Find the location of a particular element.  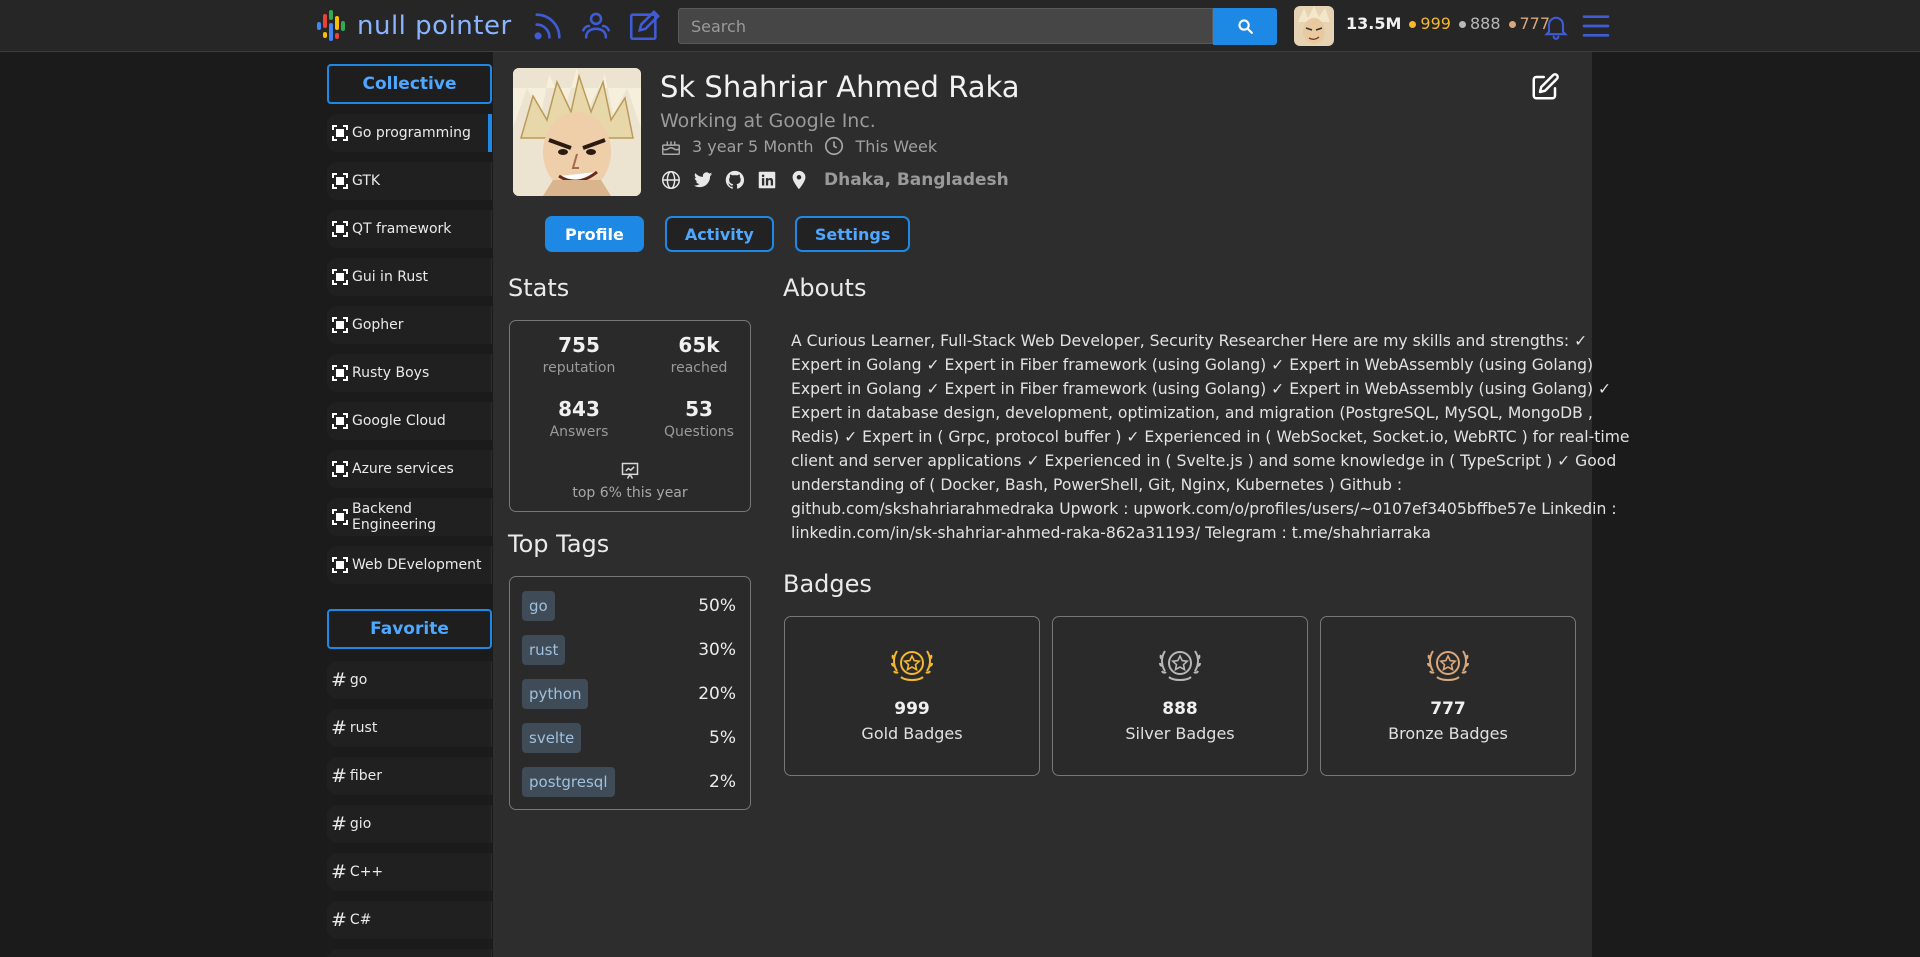

tab-profile: Profile is located at coordinates (594, 234).